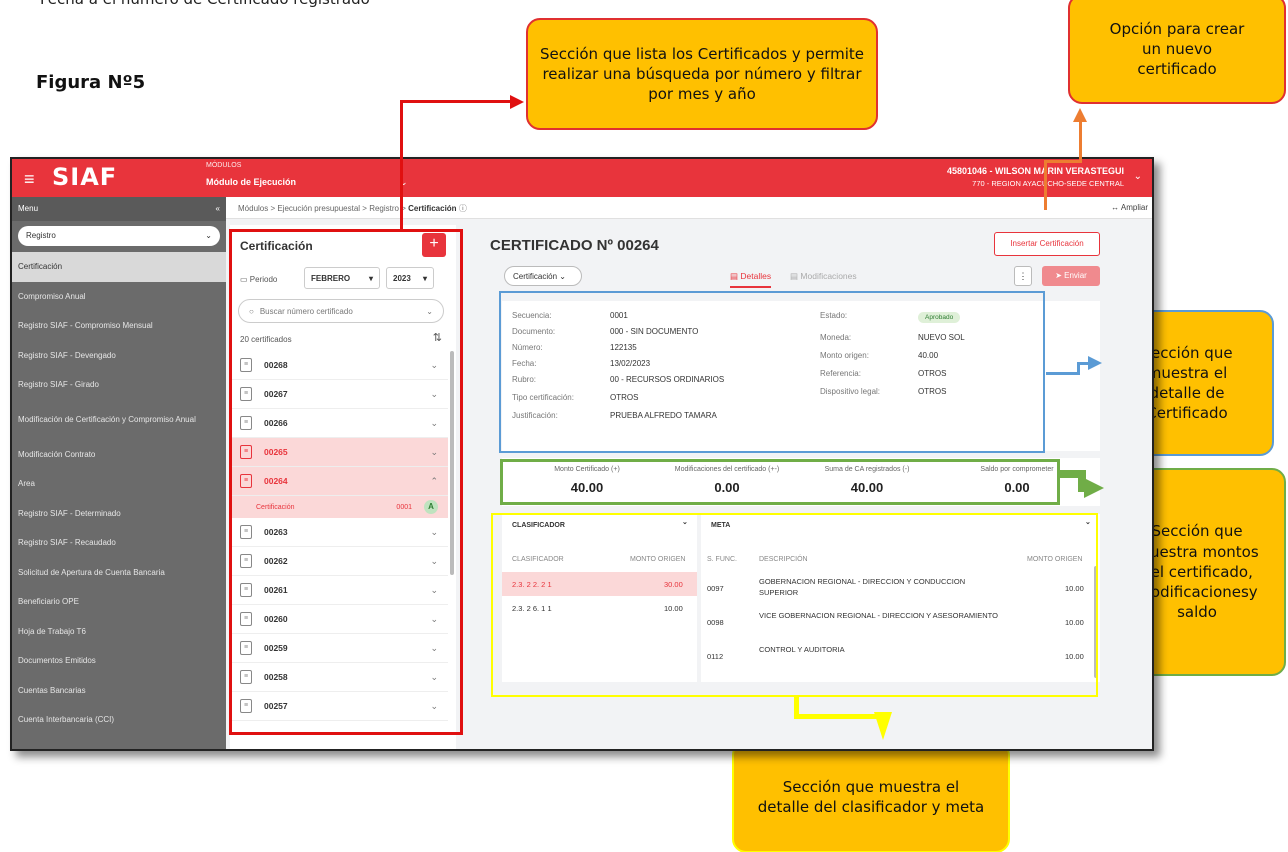 This screenshot has height=852, width=1288. I want to click on sidebar-item: Beneficiario OPE, so click(119, 602).